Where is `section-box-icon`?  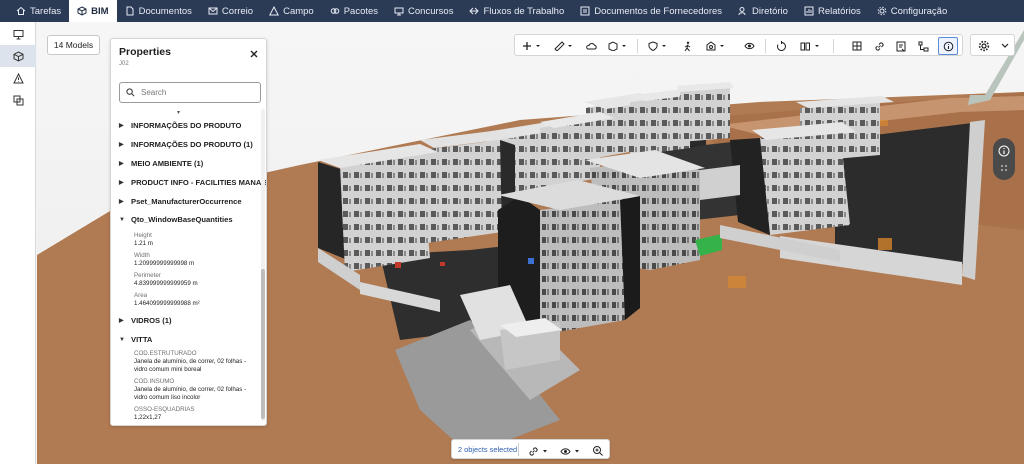
section-box-icon is located at coordinates (617, 46).